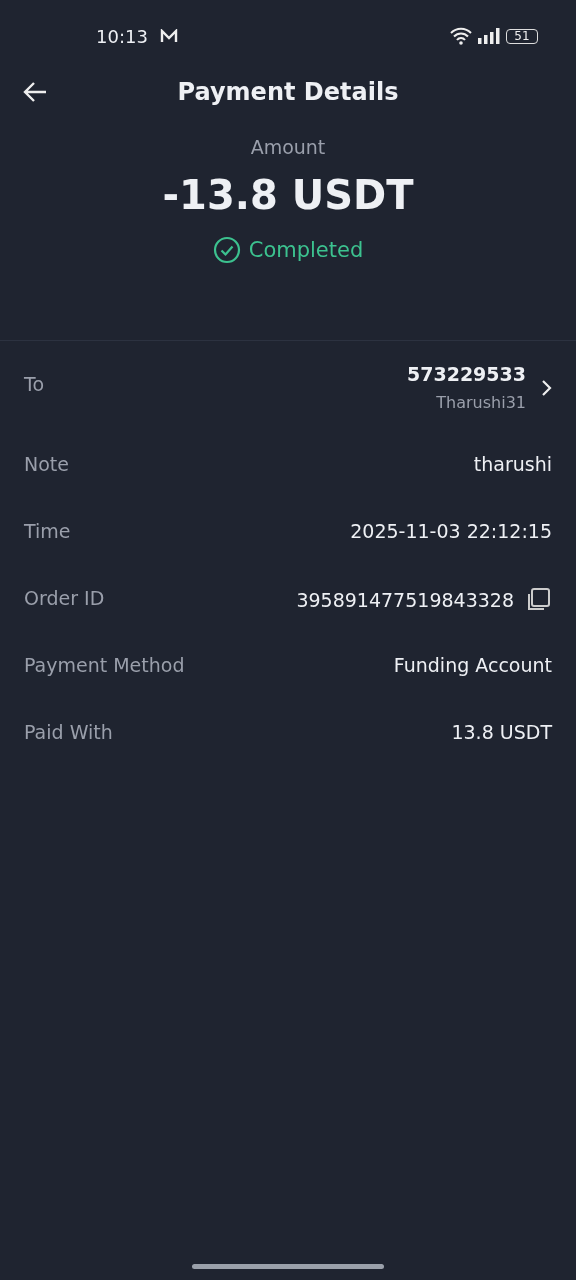 This screenshot has width=576, height=1280. What do you see at coordinates (512, 464) in the screenshot?
I see `detail-value: tharushi` at bounding box center [512, 464].